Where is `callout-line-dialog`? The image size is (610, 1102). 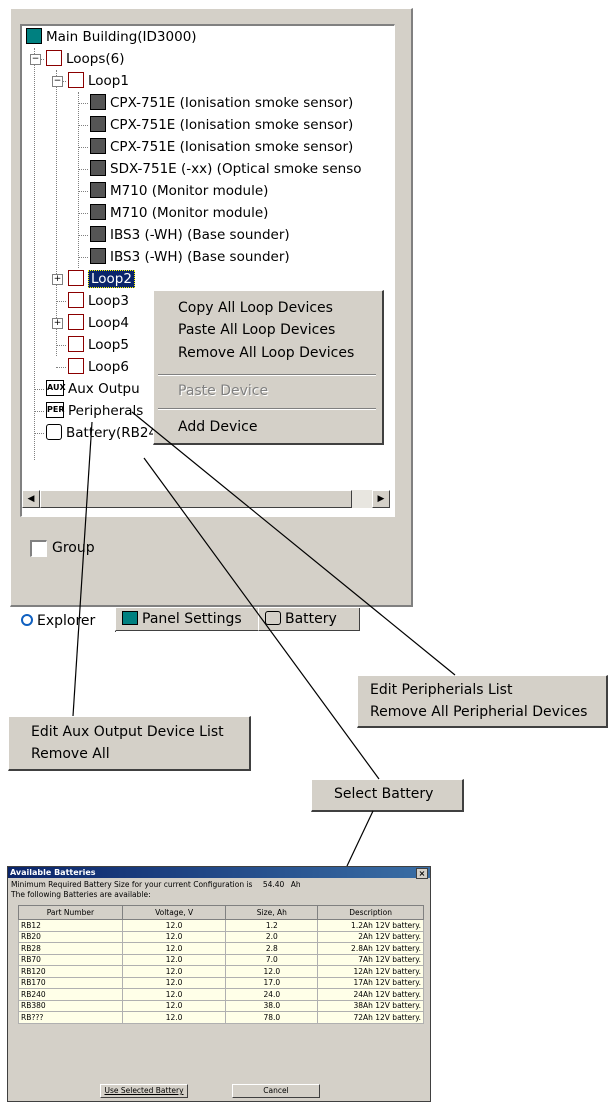 callout-line-dialog is located at coordinates (360, 838).